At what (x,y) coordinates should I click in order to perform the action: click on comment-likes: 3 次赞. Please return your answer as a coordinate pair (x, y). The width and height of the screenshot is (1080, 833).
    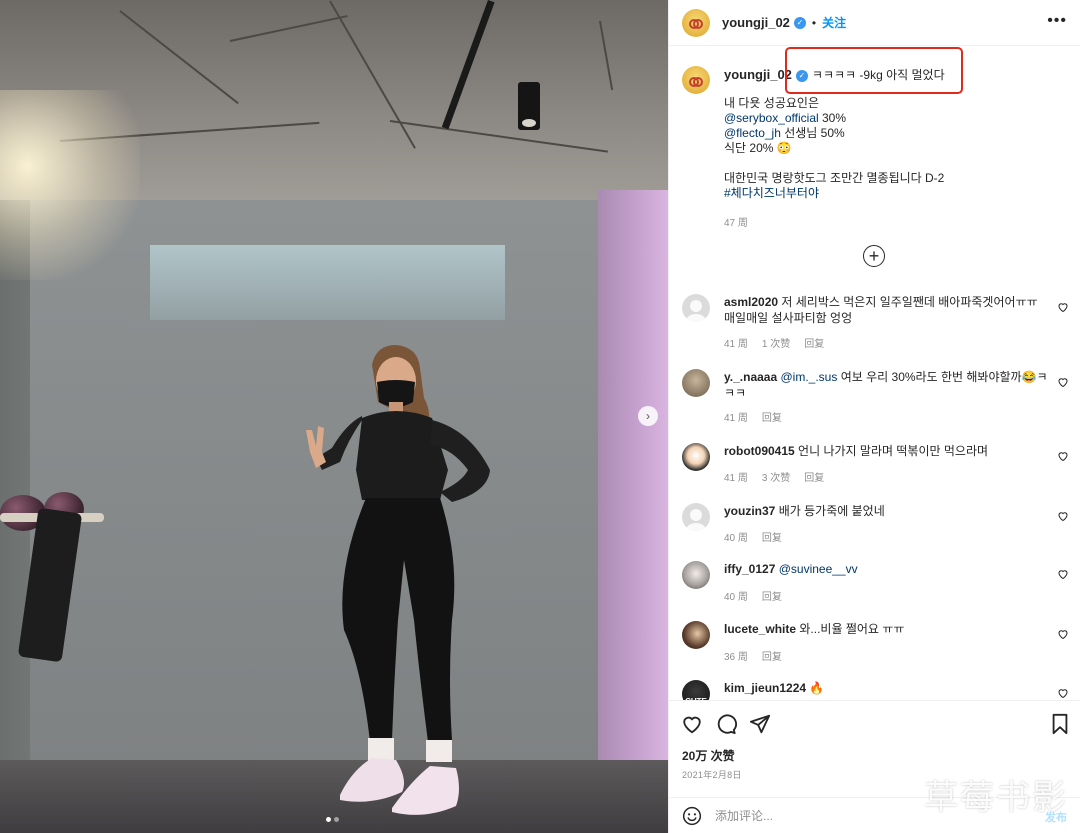
    Looking at the image, I should click on (776, 476).